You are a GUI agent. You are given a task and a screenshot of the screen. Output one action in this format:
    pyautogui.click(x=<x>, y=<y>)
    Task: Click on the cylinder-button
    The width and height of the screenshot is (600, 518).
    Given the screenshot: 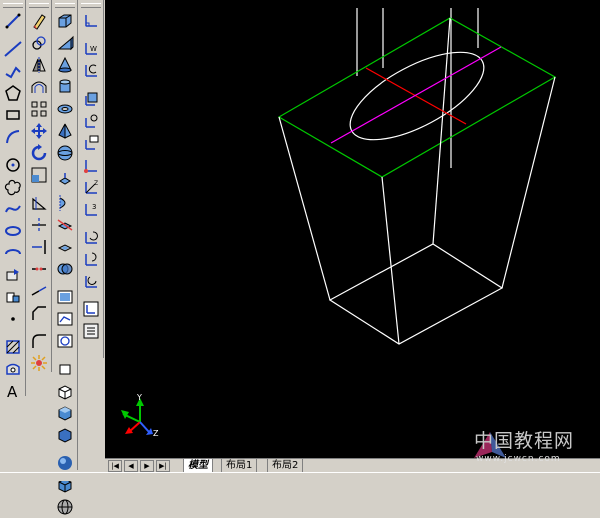 What is the action you would take?
    pyautogui.click(x=65, y=87)
    